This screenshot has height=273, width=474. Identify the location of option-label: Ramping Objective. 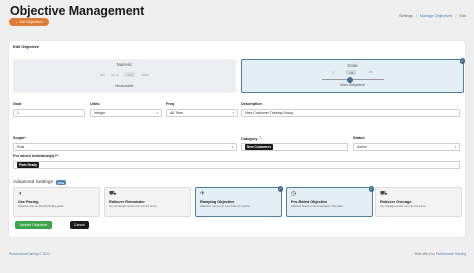
(217, 202).